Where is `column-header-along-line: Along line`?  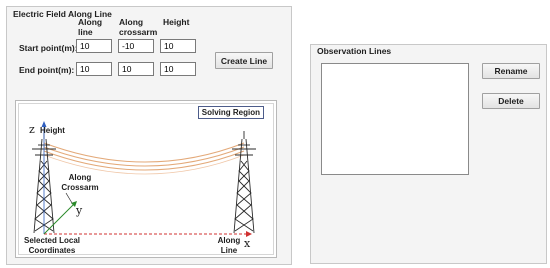 column-header-along-line: Along line is located at coordinates (90, 27).